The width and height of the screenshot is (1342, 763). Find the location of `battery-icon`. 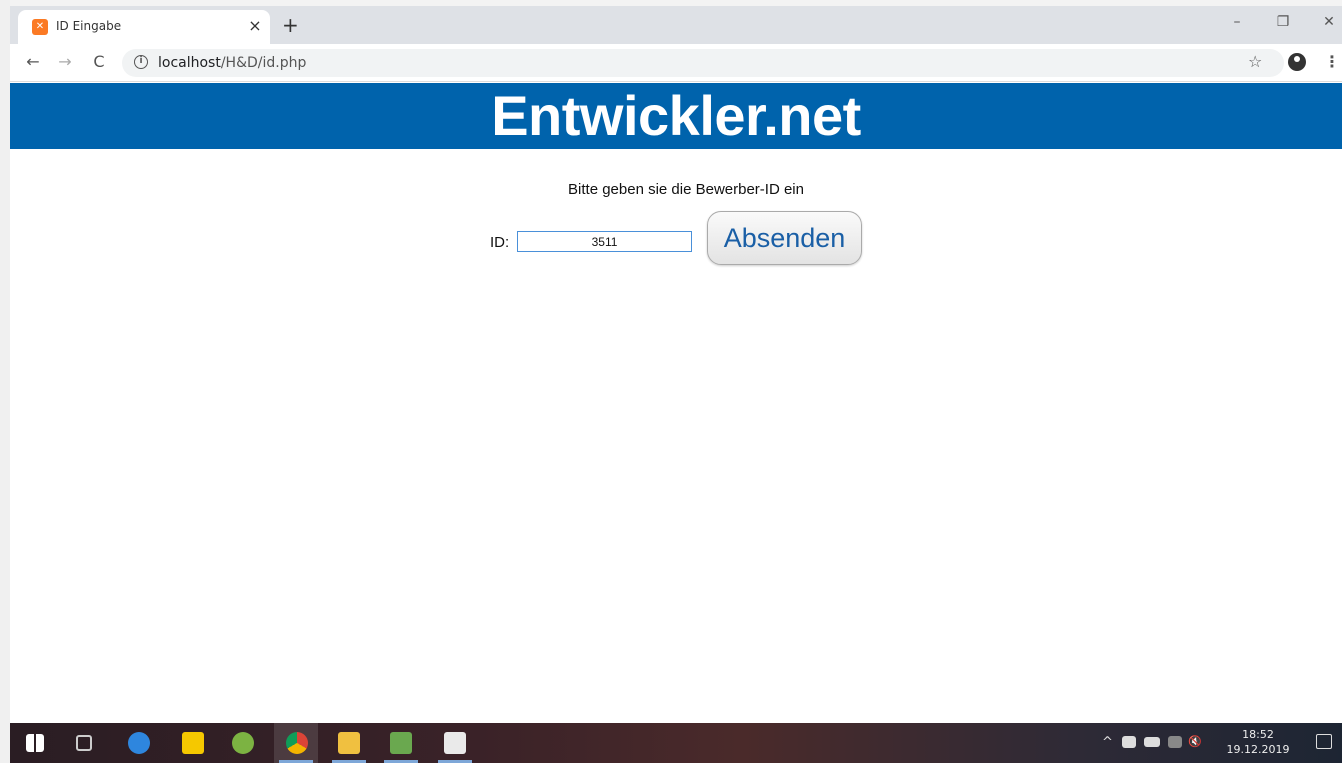

battery-icon is located at coordinates (1152, 742).